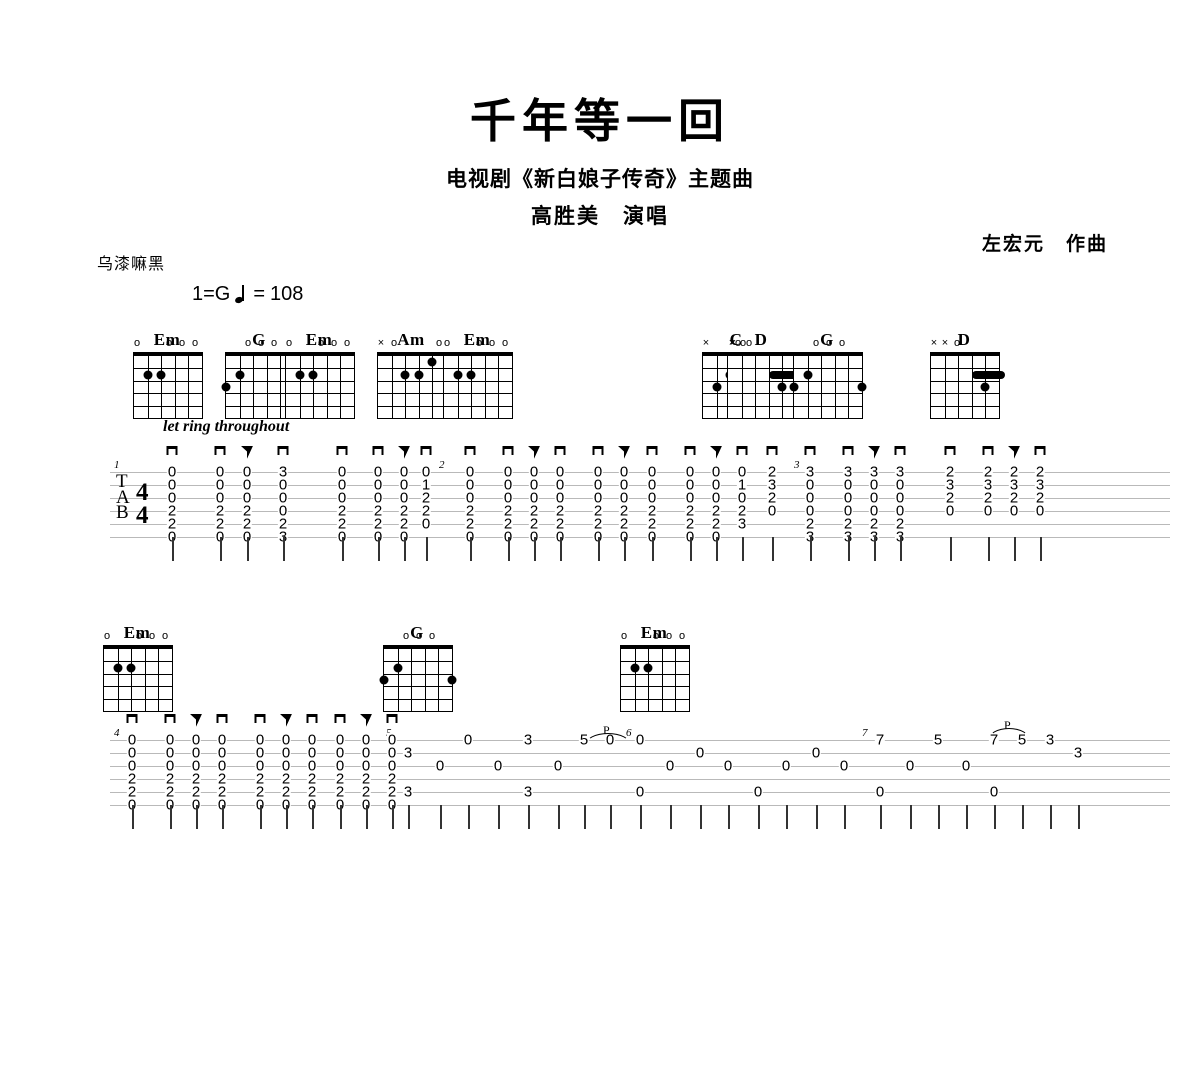 The image size is (1200, 1065). Describe the element at coordinates (211, 294) in the screenshot. I see `key-signature-label: 1=G` at that location.